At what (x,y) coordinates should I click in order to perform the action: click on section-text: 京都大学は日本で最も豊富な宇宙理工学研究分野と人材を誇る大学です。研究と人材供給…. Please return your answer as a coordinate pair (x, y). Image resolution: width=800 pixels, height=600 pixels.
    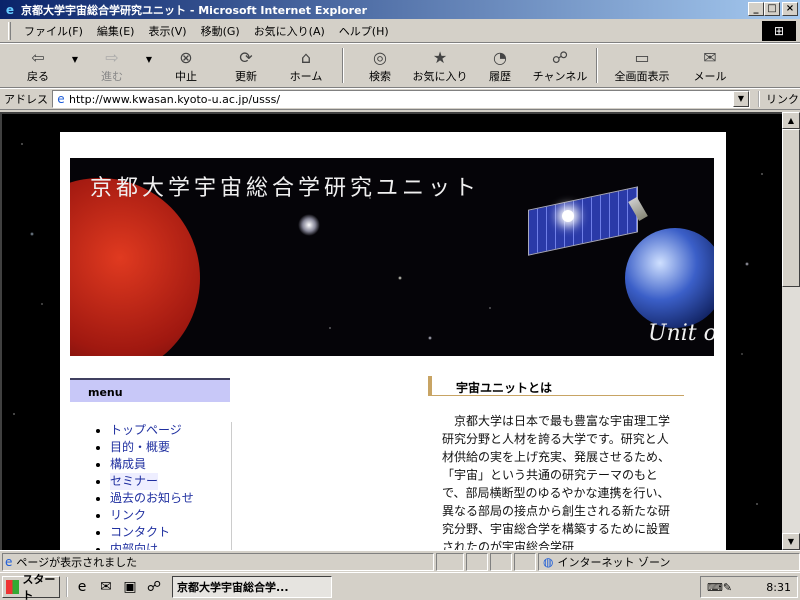
    Looking at the image, I should click on (556, 482).